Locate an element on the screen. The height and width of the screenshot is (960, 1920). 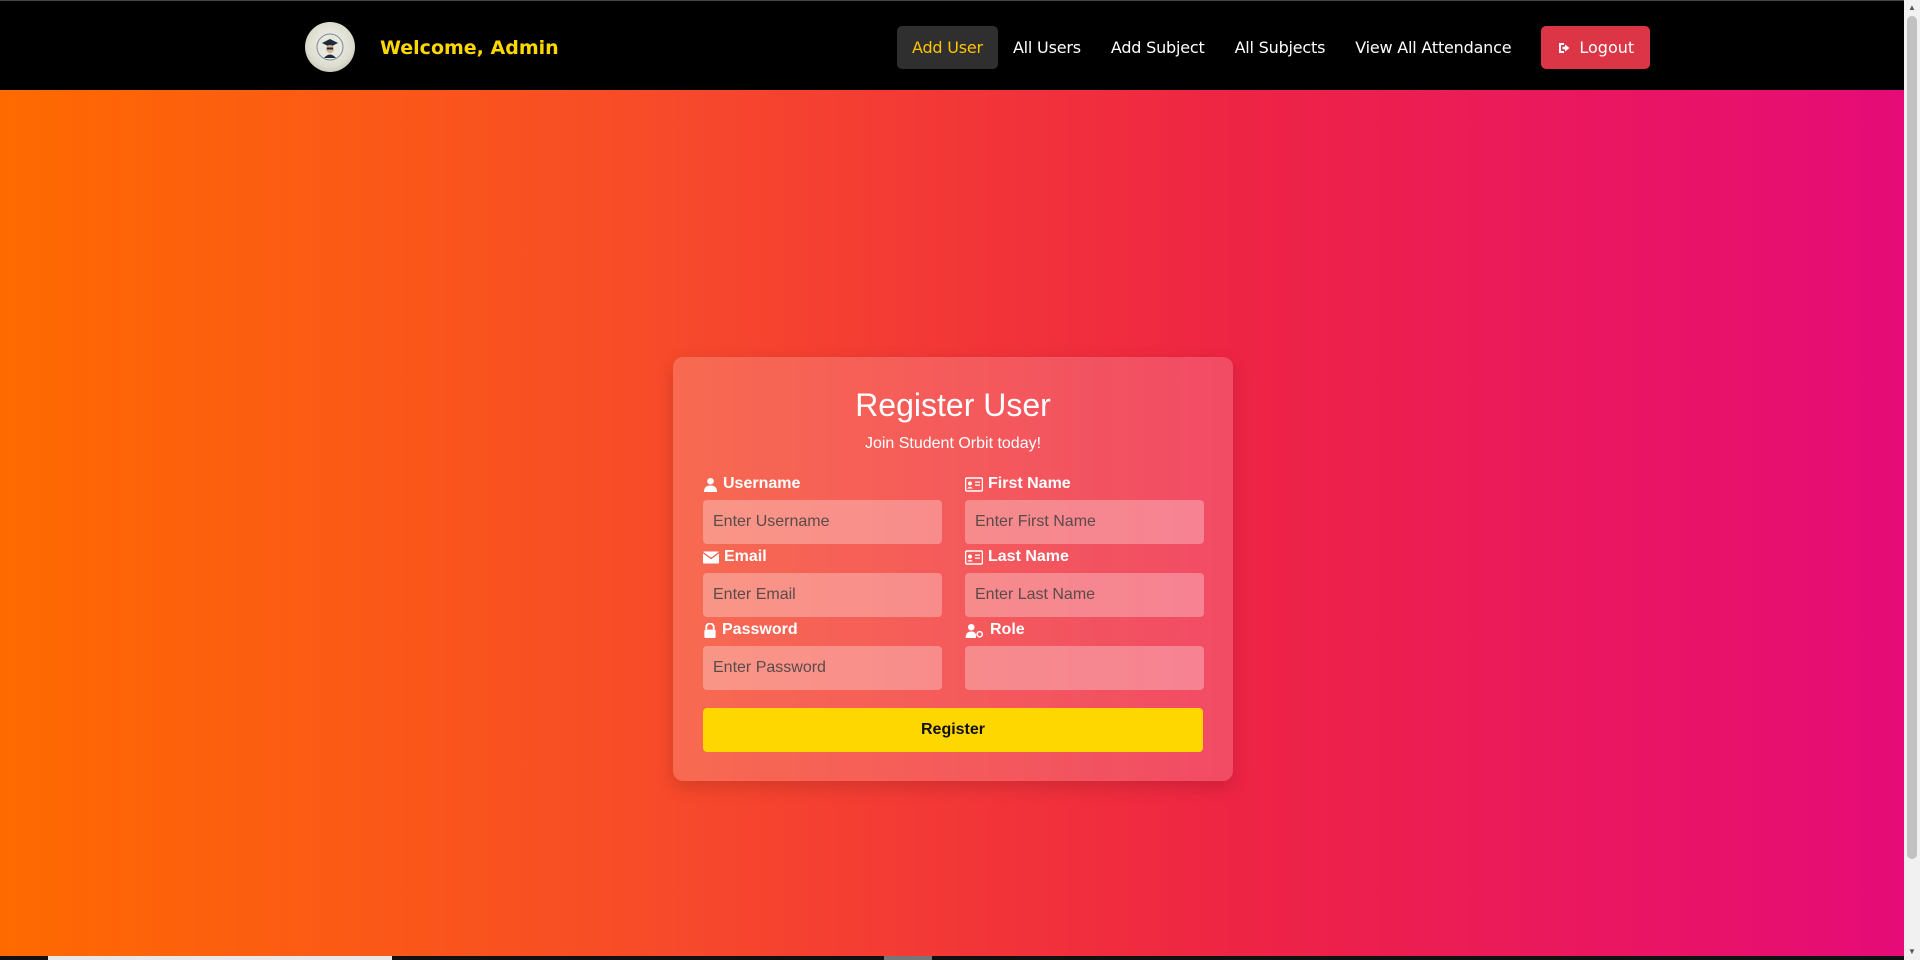
page-subtitle: Join Student Orbit today! is located at coordinates (953, 443).